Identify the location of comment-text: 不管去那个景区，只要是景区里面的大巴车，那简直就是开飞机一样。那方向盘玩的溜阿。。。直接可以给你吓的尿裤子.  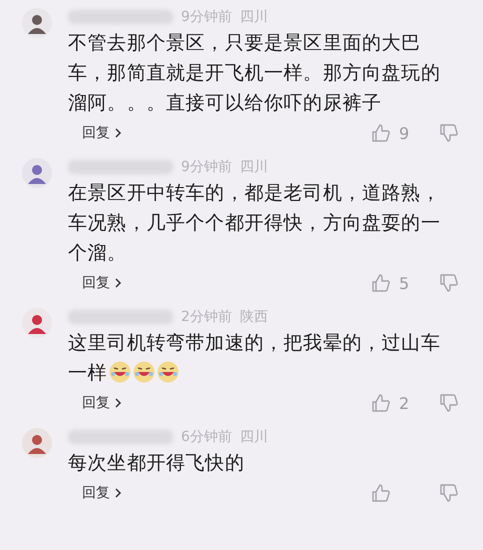
(255, 73).